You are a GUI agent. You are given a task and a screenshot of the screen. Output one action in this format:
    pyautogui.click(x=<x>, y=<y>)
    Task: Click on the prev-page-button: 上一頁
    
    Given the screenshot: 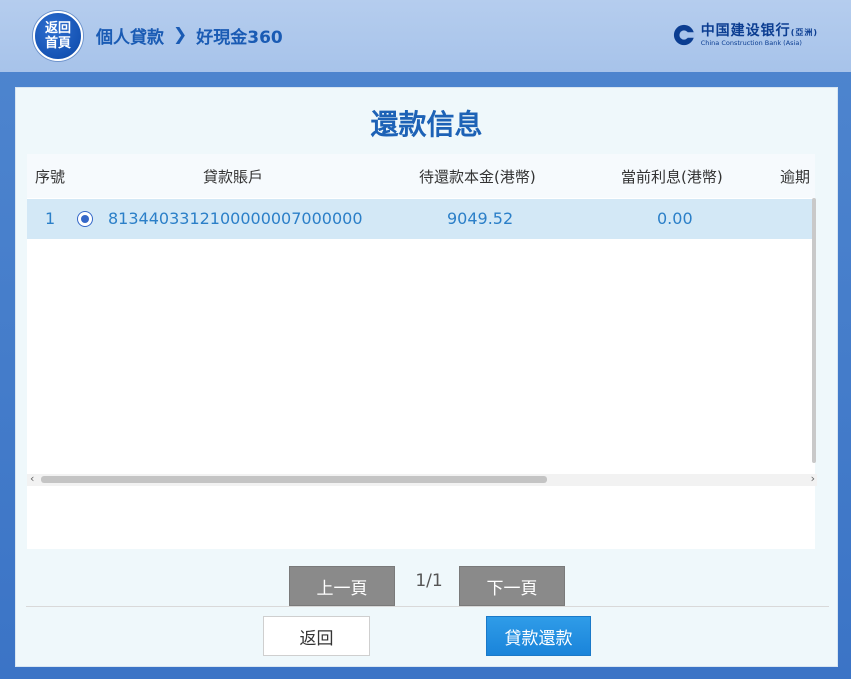 What is the action you would take?
    pyautogui.click(x=342, y=586)
    